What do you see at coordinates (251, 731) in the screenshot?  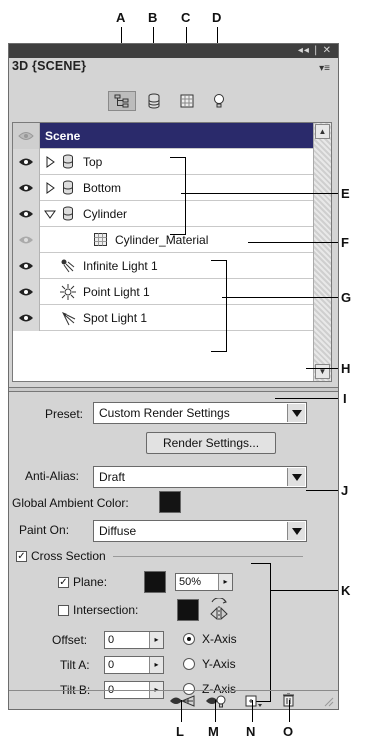 I see `callout-n: N` at bounding box center [251, 731].